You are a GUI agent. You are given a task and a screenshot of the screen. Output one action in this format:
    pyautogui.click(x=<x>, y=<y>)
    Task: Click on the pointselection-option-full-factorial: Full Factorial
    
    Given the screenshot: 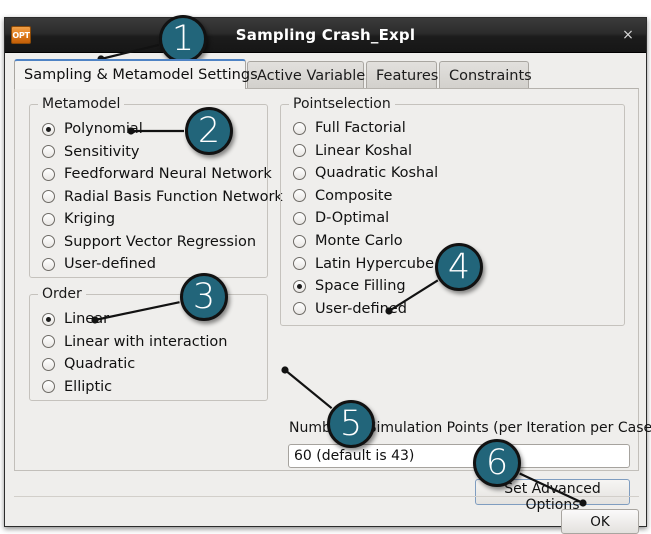 What is the action you would take?
    pyautogui.click(x=349, y=128)
    